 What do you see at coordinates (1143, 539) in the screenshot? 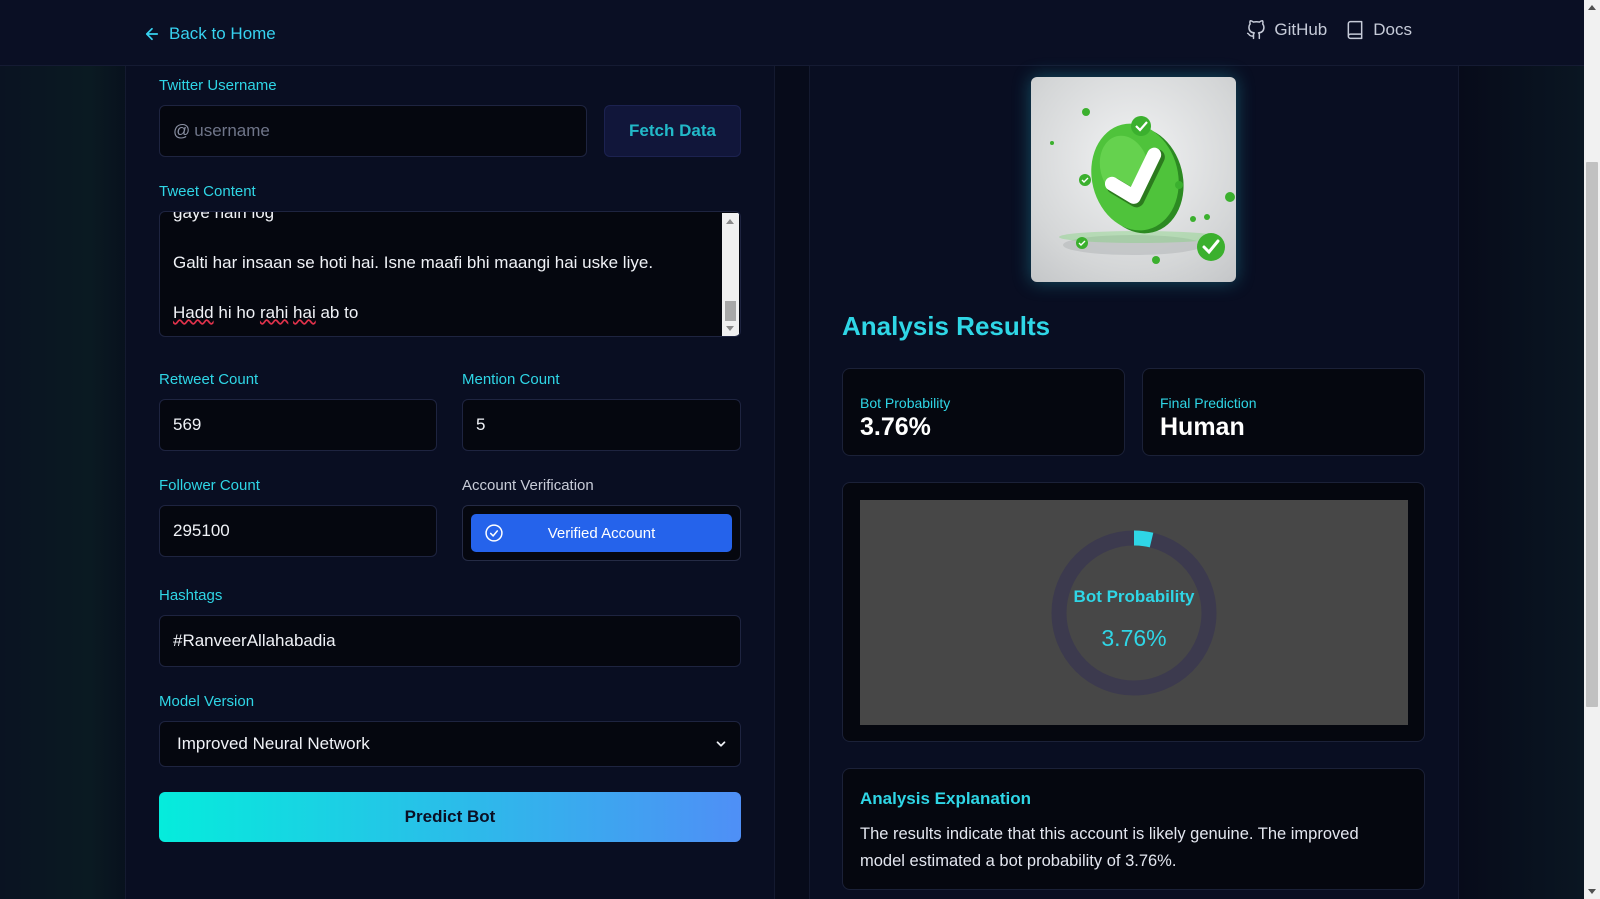
I see `donut-fill` at bounding box center [1143, 539].